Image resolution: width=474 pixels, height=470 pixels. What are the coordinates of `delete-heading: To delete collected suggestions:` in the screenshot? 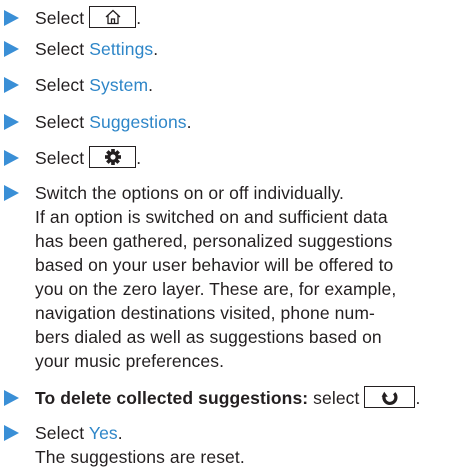 It's located at (172, 398).